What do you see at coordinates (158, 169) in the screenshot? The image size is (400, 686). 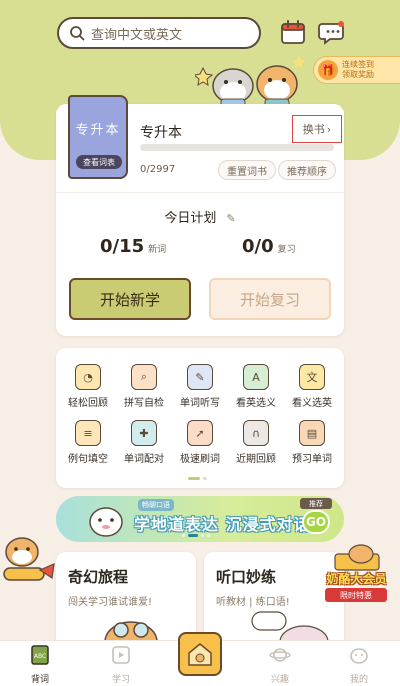 I see `wordbook-progress-text: 0/2997` at bounding box center [158, 169].